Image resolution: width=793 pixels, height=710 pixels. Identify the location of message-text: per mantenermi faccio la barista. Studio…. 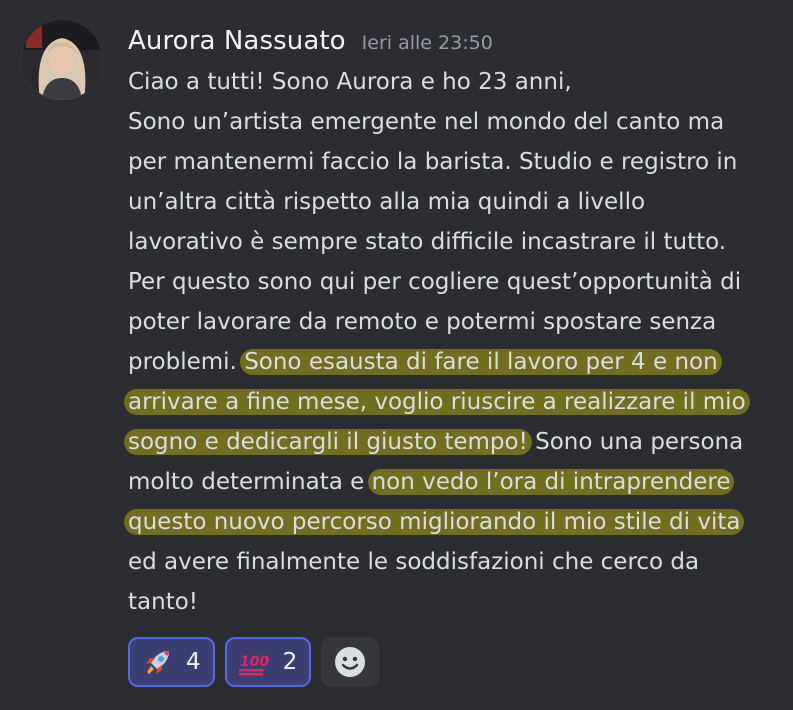
(433, 162).